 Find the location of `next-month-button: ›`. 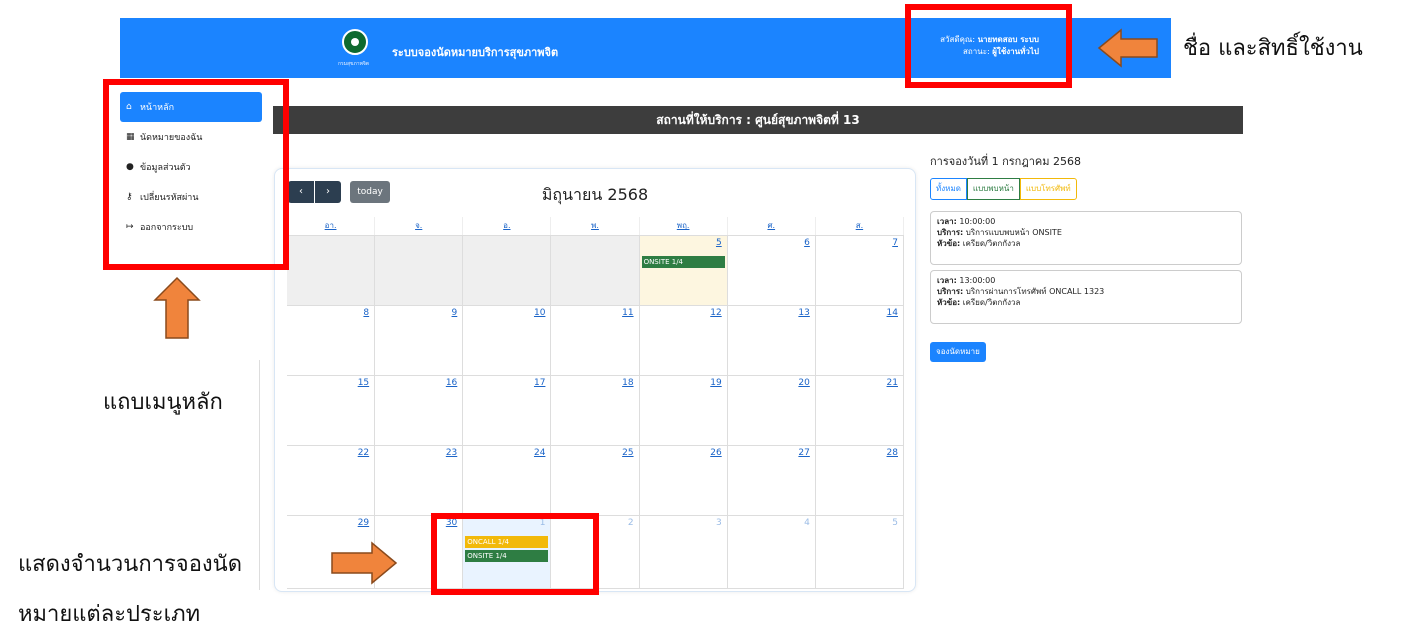

next-month-button: › is located at coordinates (328, 192).